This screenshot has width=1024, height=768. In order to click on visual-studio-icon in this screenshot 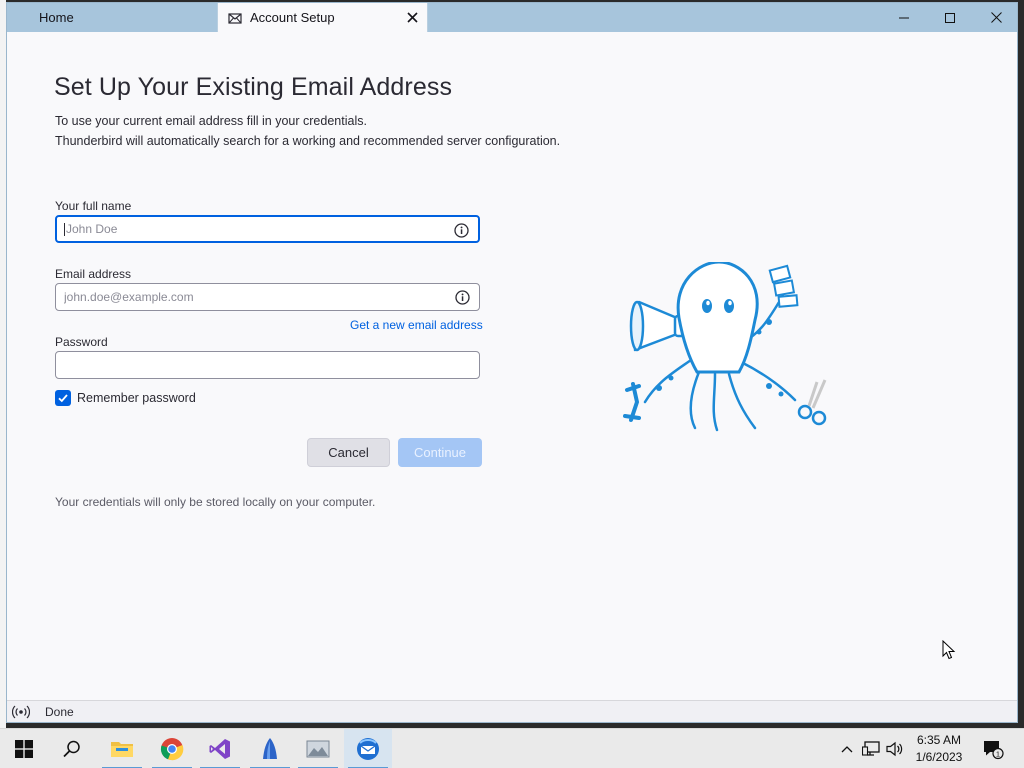, I will do `click(219, 749)`.